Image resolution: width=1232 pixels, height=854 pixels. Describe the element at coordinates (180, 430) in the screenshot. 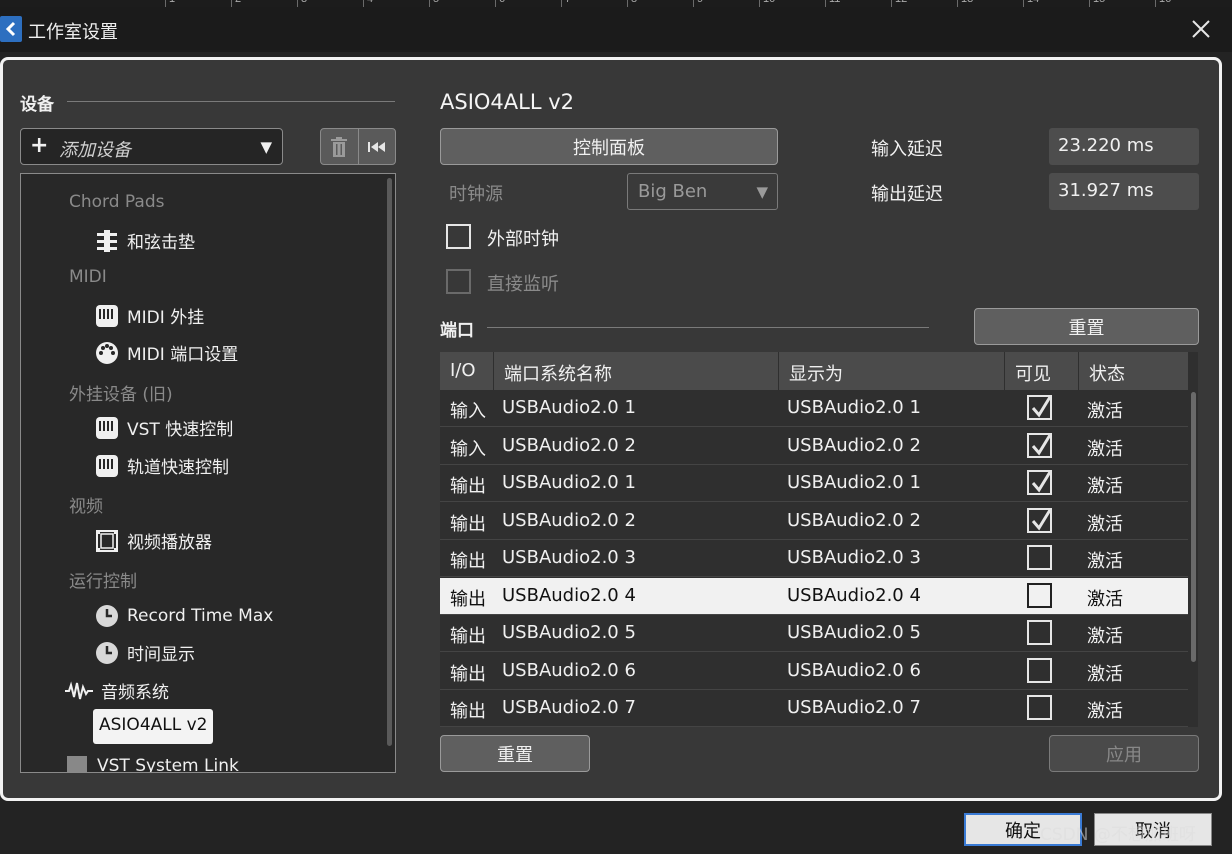

I see `tree-item-label: VST 快速控制` at that location.